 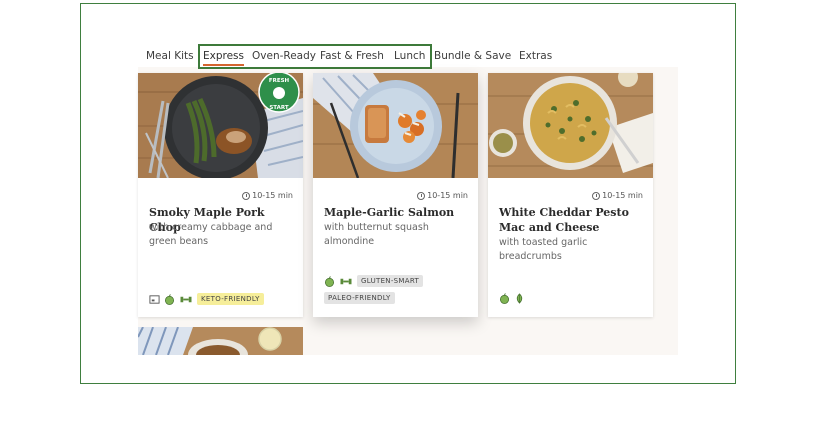 I want to click on recipe-card-partial, so click(x=220, y=341).